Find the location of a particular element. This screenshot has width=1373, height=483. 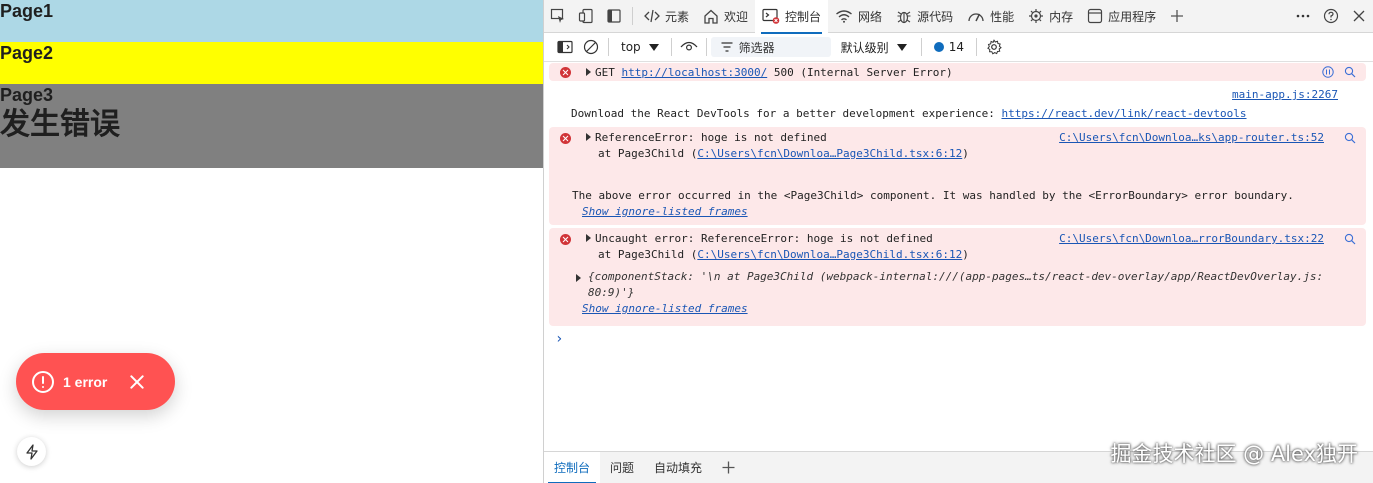

drawer-tab-issues: 问题 is located at coordinates (622, 467).